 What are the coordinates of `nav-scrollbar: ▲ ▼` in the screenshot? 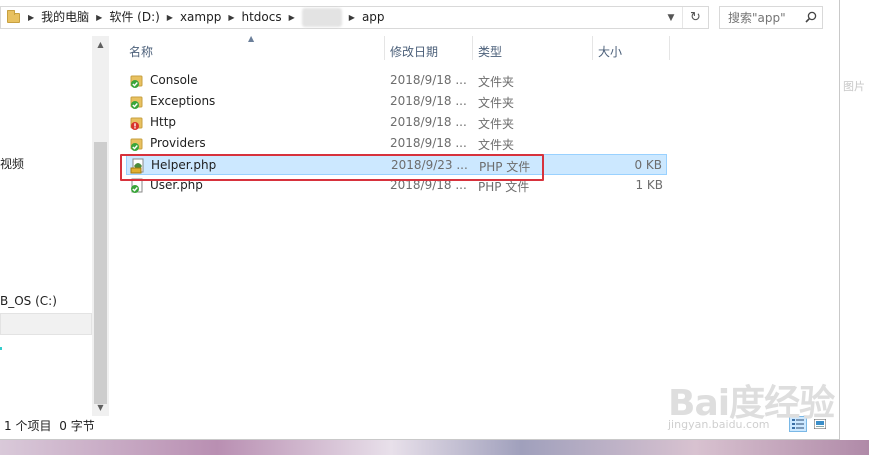 It's located at (100, 226).